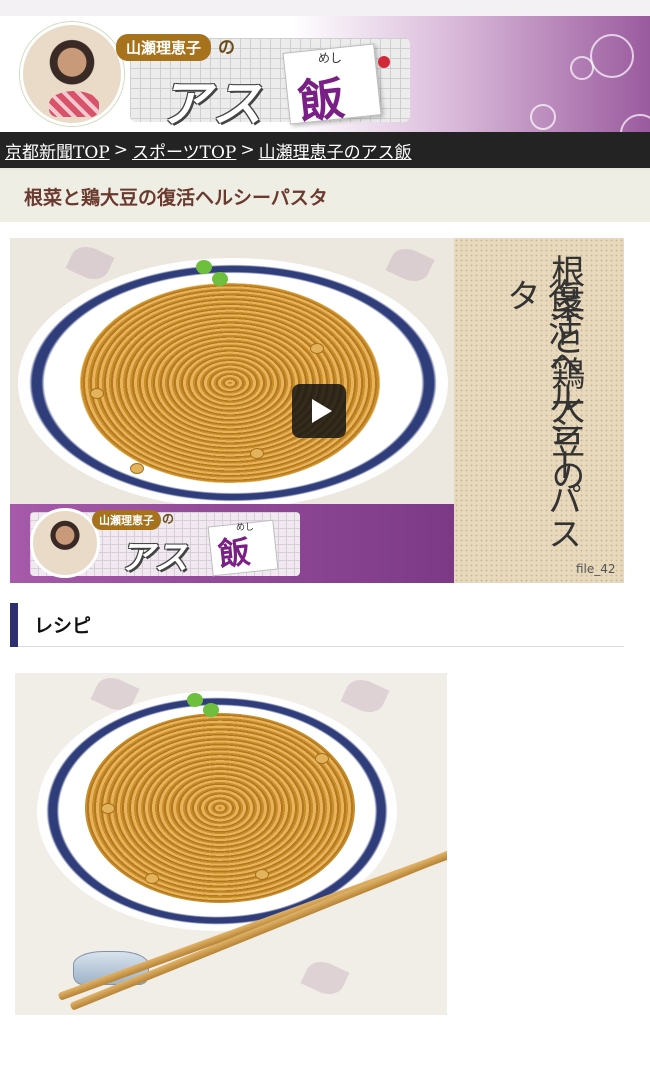 The image size is (650, 1067). I want to click on article-title-bar: 根菜と鶏大豆の復活ヘルシーパスタ, so click(325, 195).